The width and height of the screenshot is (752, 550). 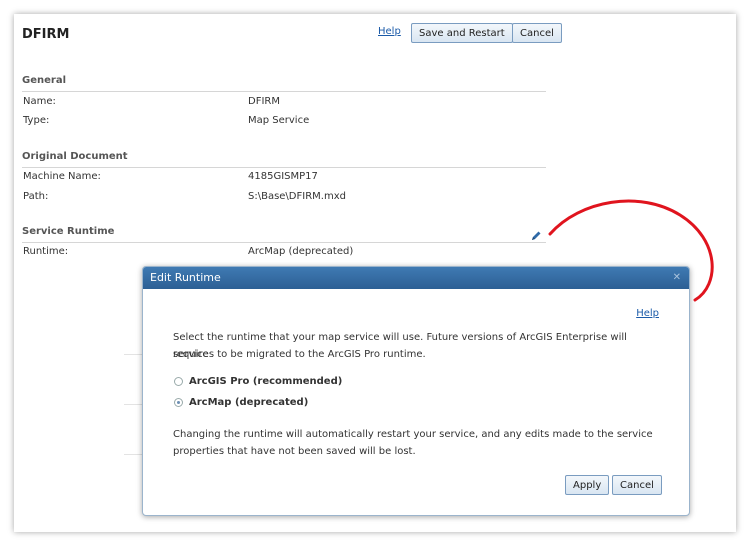 I want to click on path-label: Path:, so click(x=36, y=196).